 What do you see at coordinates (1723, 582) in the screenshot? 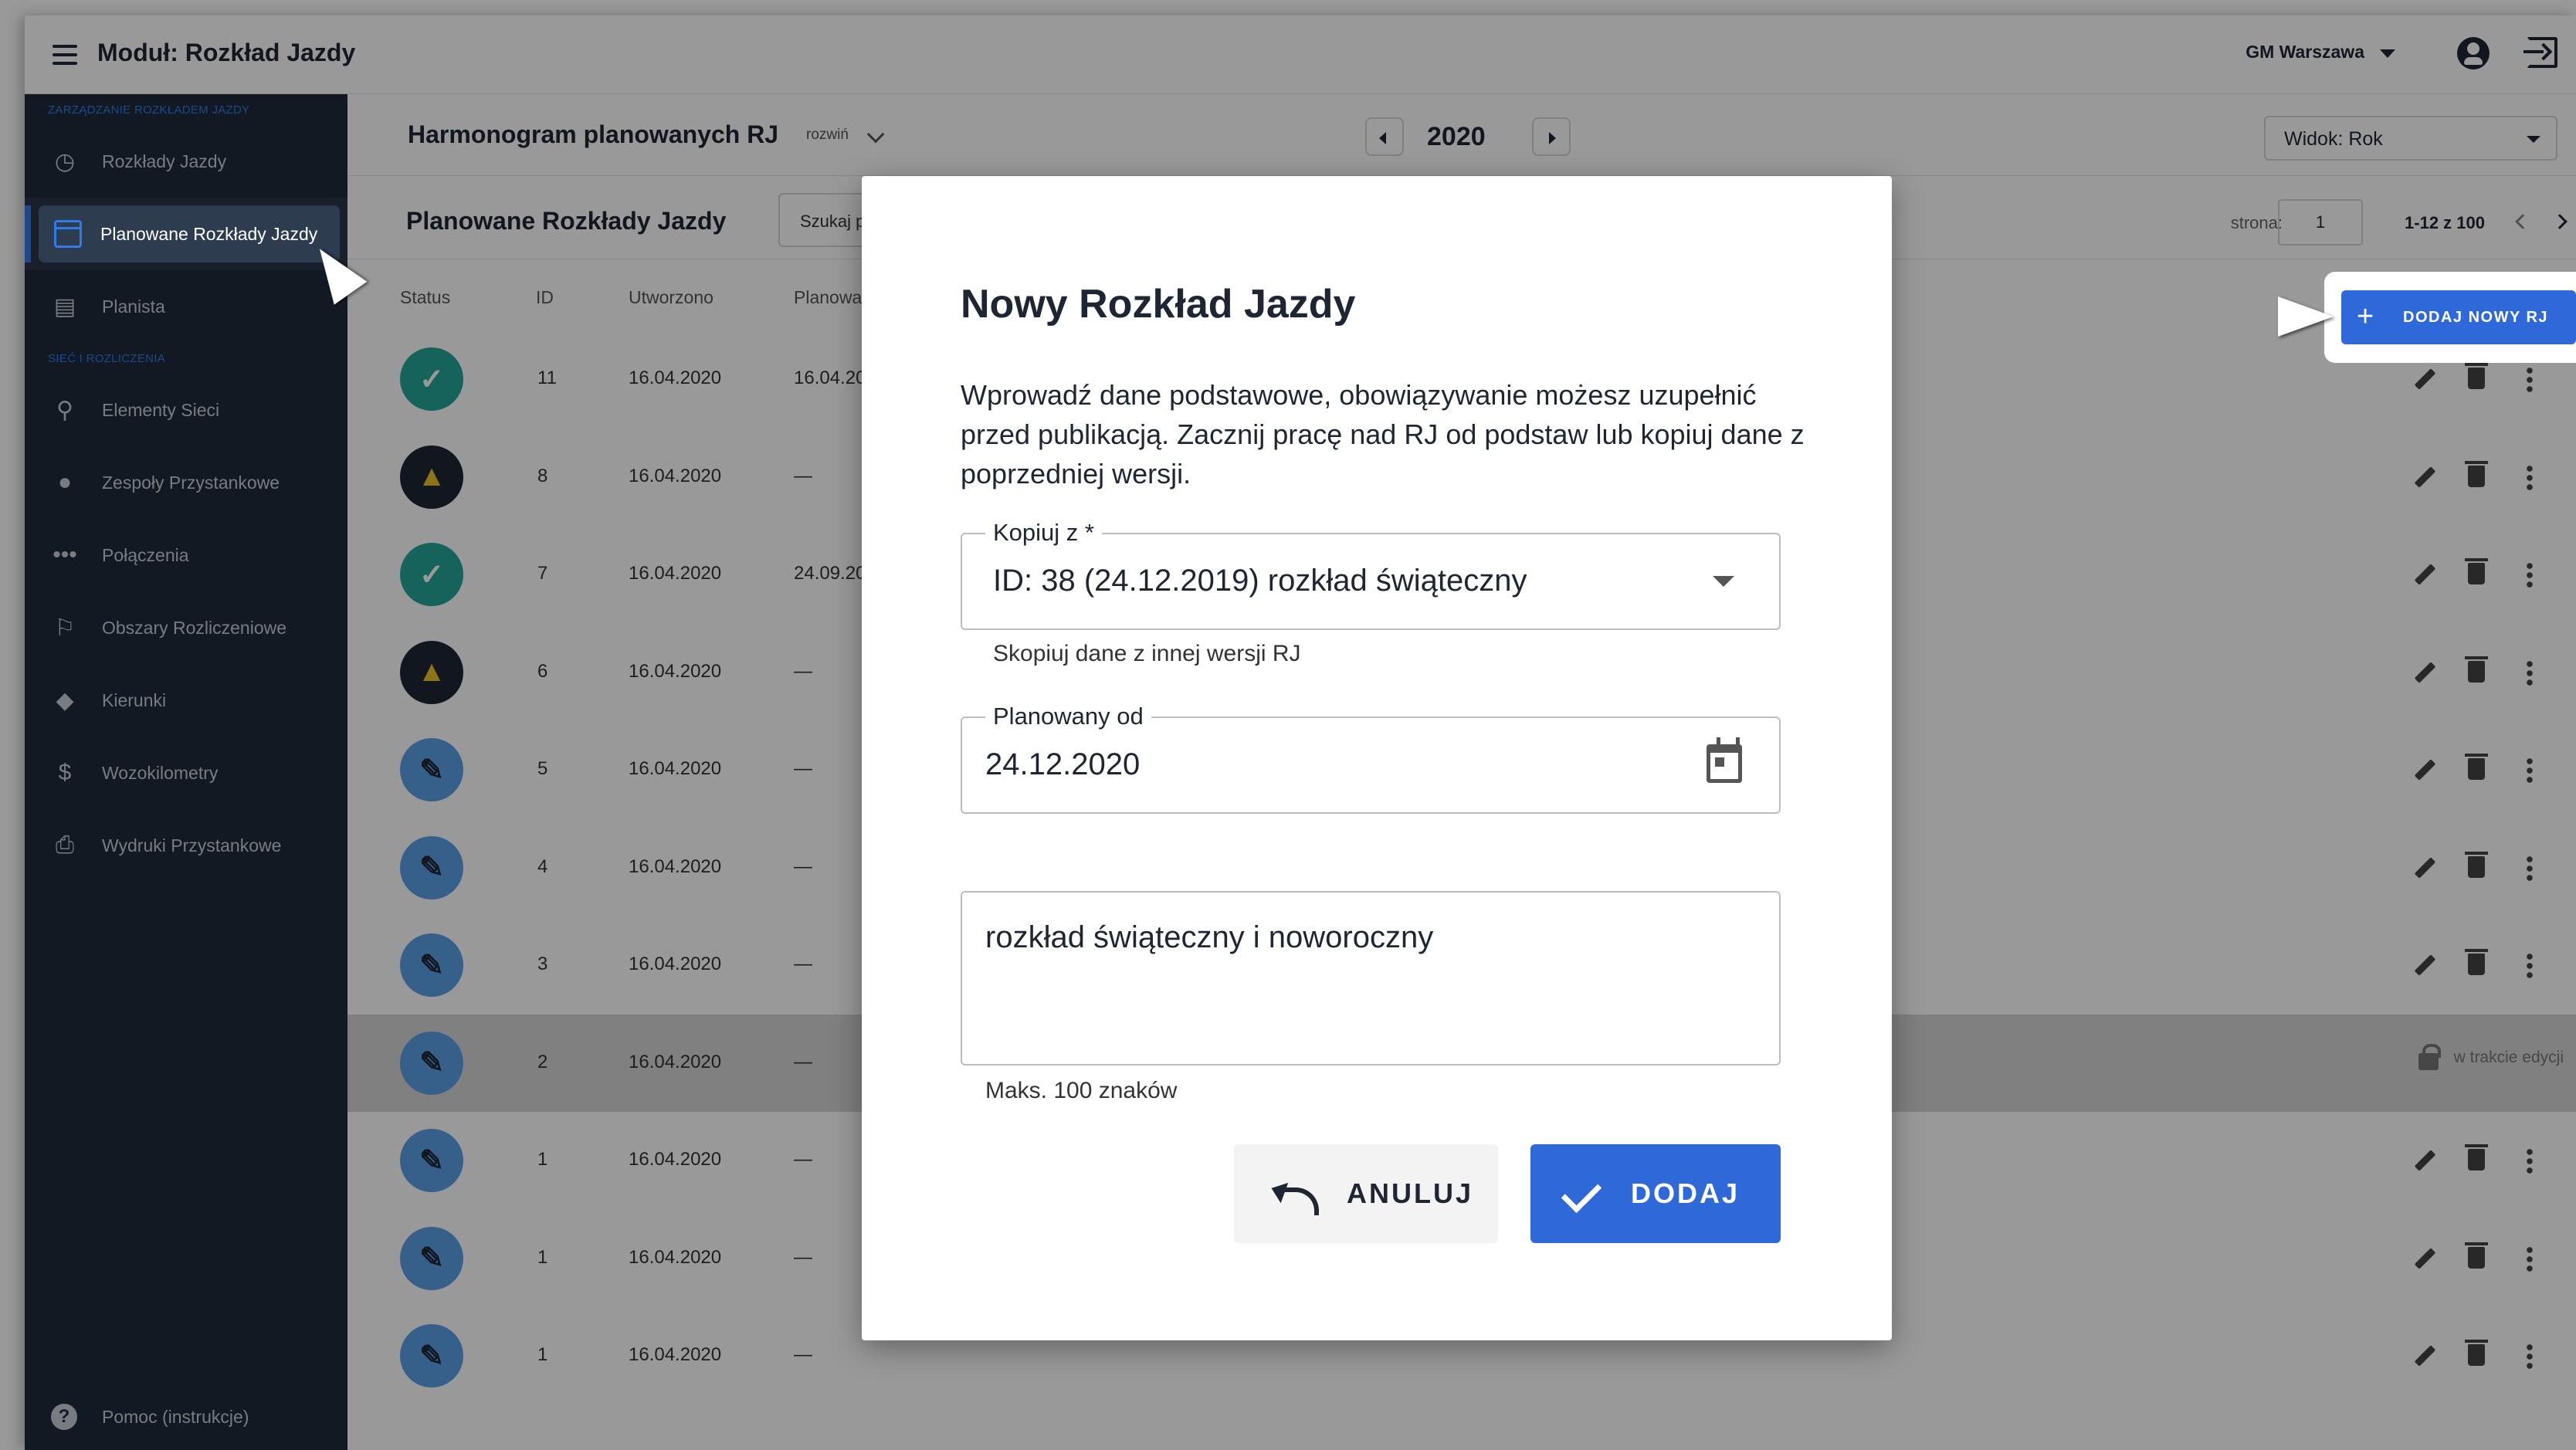
I see `dropdown-arrow-icon` at bounding box center [1723, 582].